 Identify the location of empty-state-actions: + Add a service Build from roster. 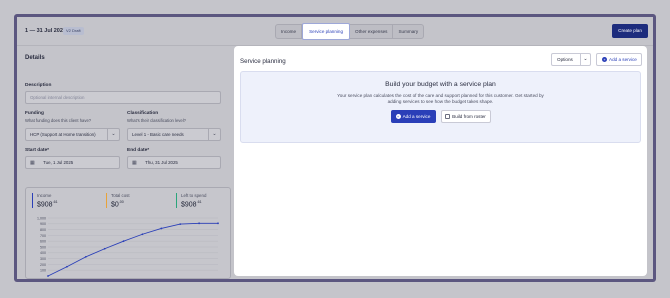
(440, 116).